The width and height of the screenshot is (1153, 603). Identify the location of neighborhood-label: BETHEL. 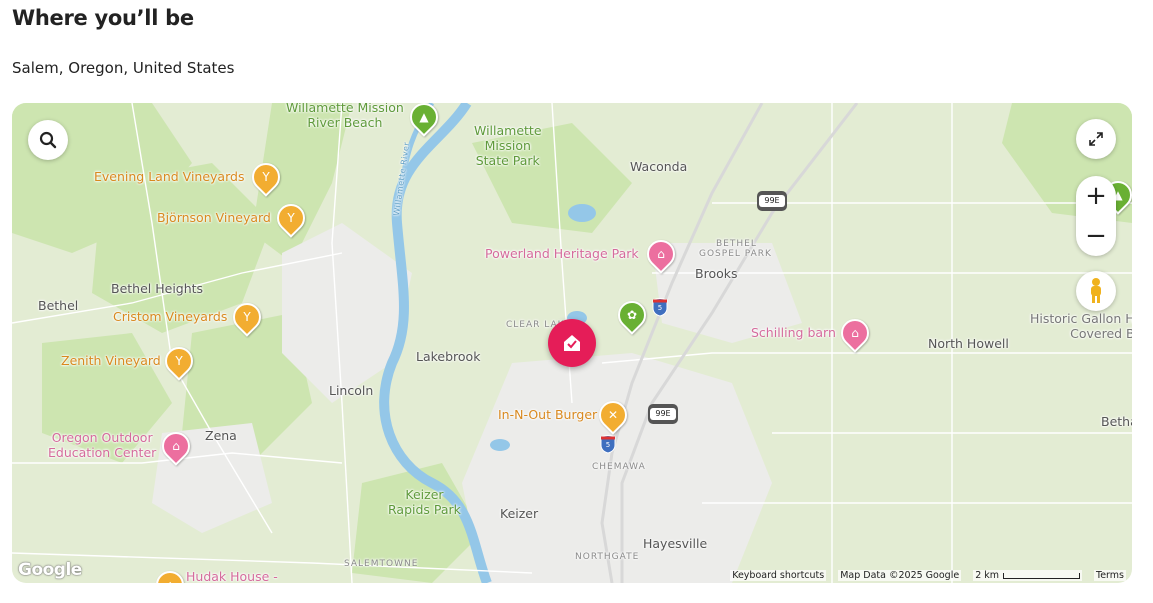
(736, 244).